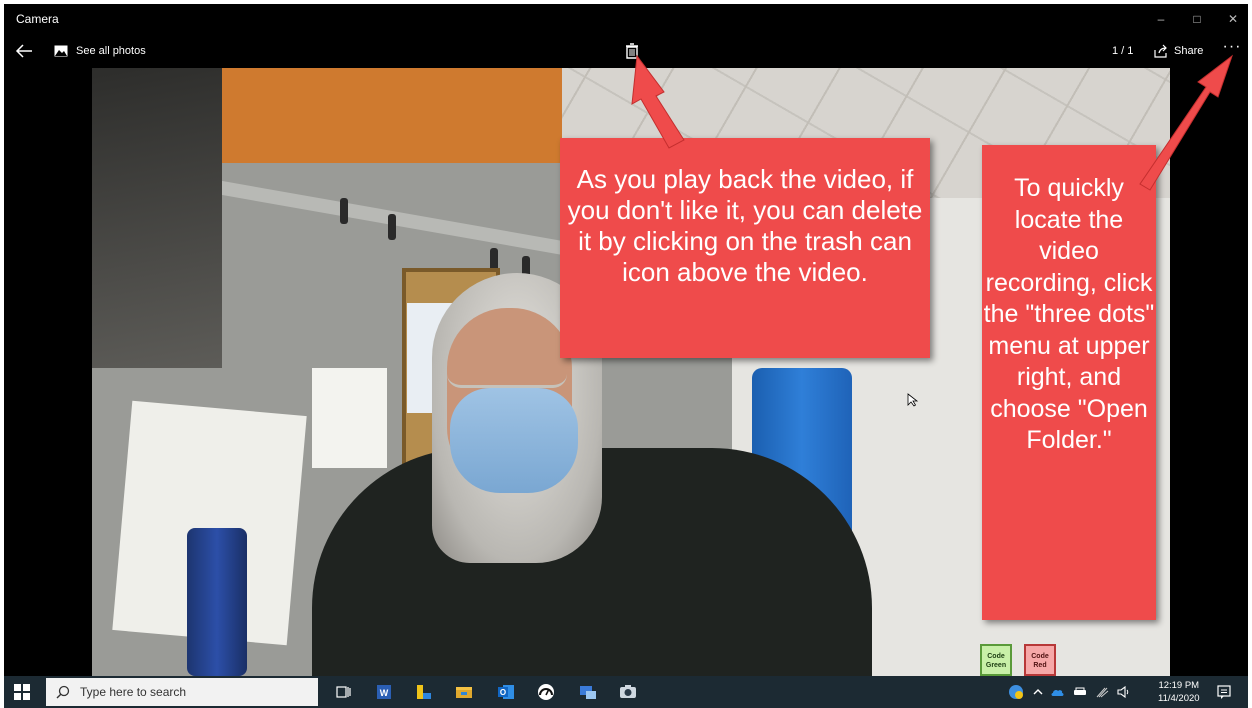  What do you see at coordinates (546, 692) in the screenshot?
I see `speedometer-app-icon` at bounding box center [546, 692].